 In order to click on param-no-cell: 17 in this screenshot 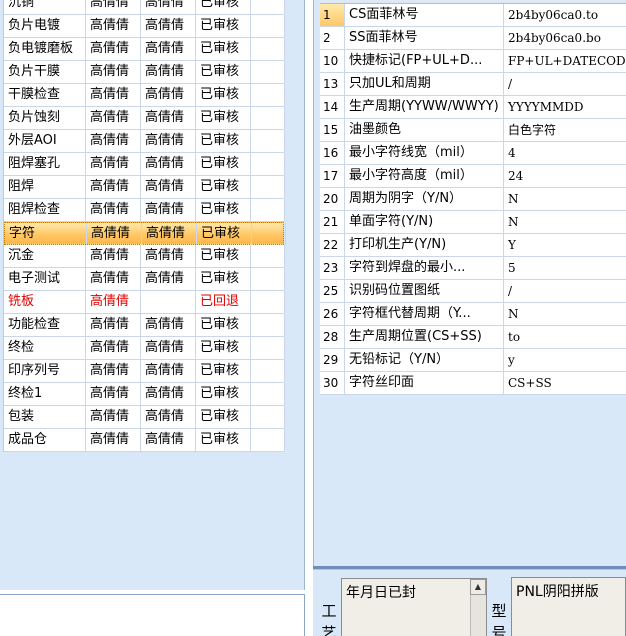, I will do `click(332, 176)`.